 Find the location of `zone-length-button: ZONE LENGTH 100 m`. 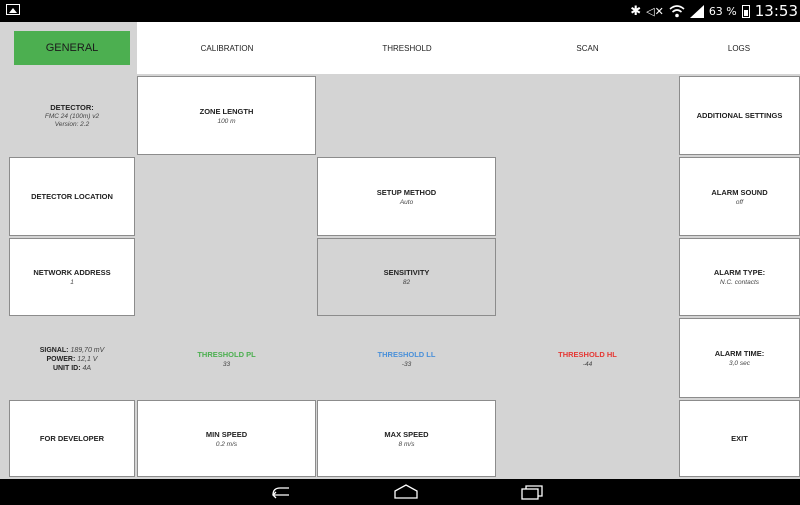

zone-length-button: ZONE LENGTH 100 m is located at coordinates (226, 115).